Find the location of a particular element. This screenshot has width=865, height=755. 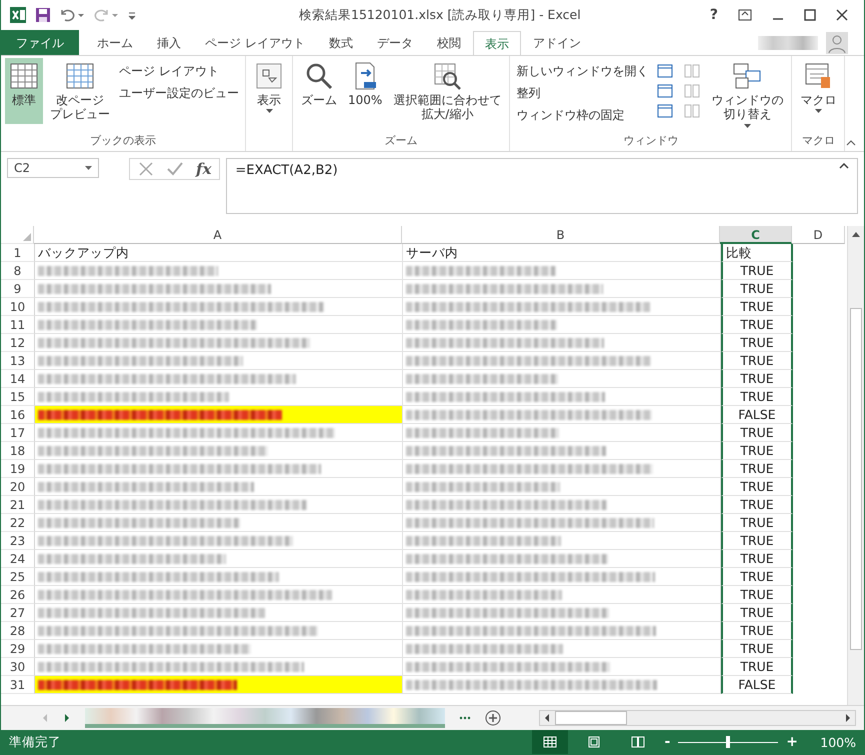

page-icon is located at coordinates (594, 742).